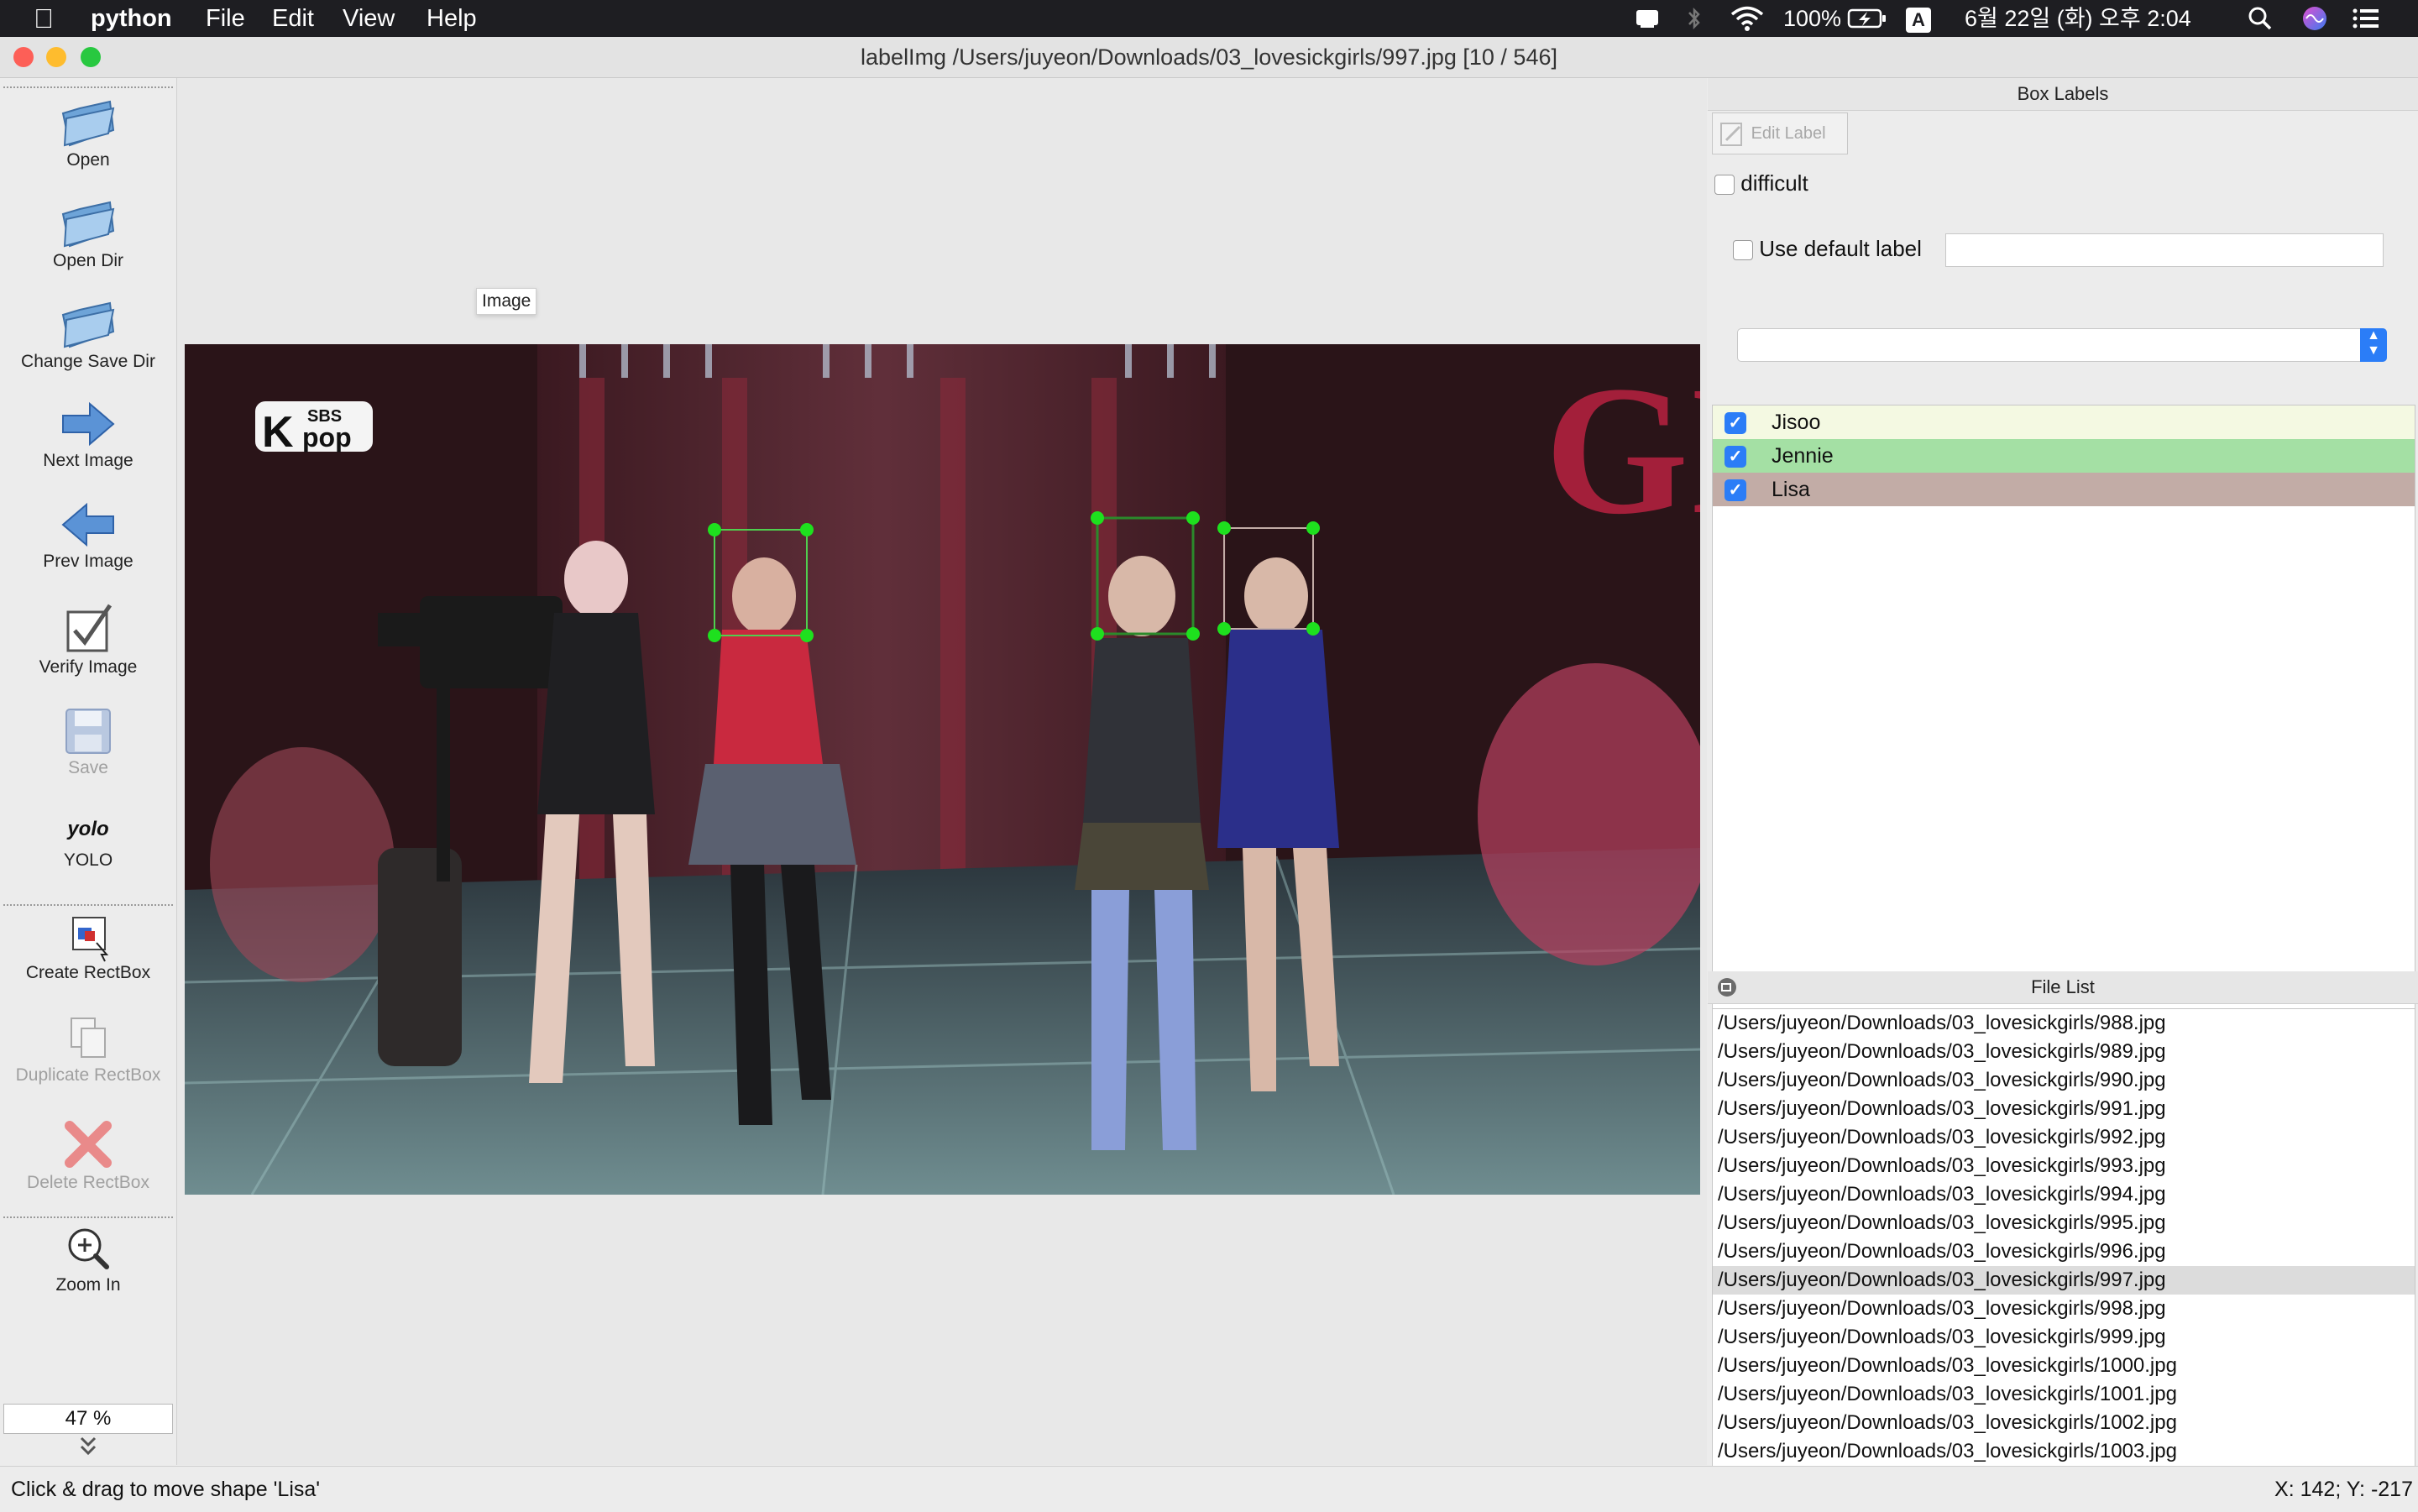 Image resolution: width=2418 pixels, height=1512 pixels. What do you see at coordinates (2064, 422) in the screenshot?
I see `label-list-item: ✓ Jisoo` at bounding box center [2064, 422].